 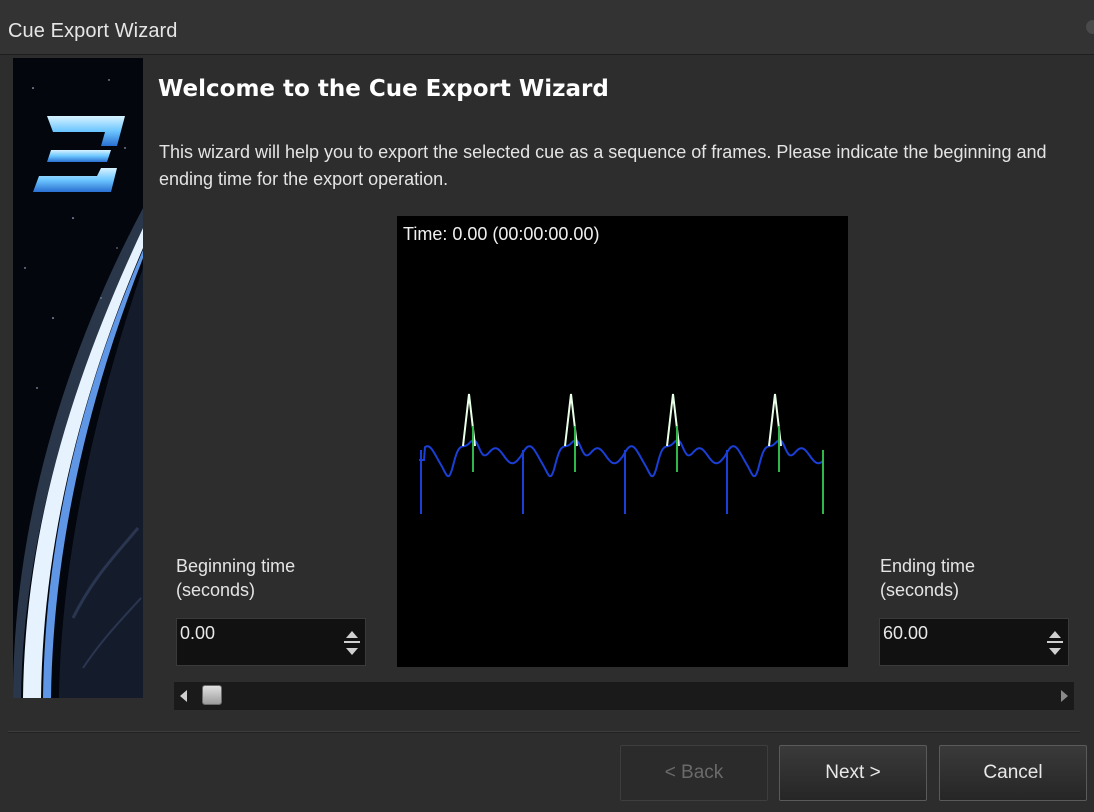 I want to click on title-bar: Cue Export Wizard, so click(x=547, y=27).